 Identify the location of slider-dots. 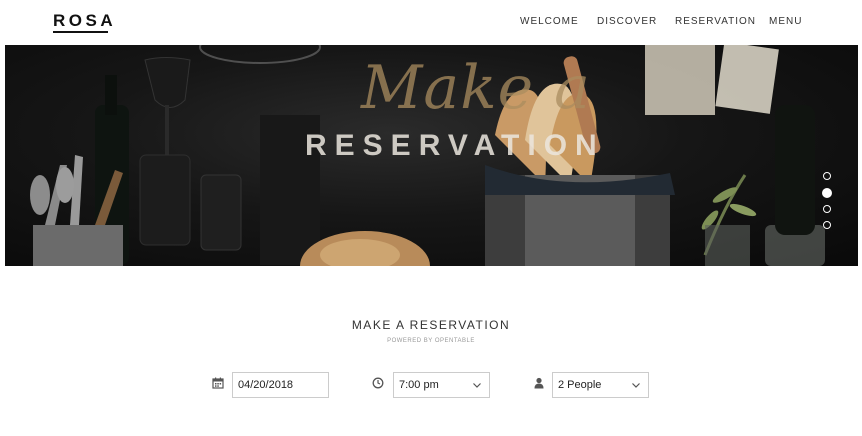
(827, 204).